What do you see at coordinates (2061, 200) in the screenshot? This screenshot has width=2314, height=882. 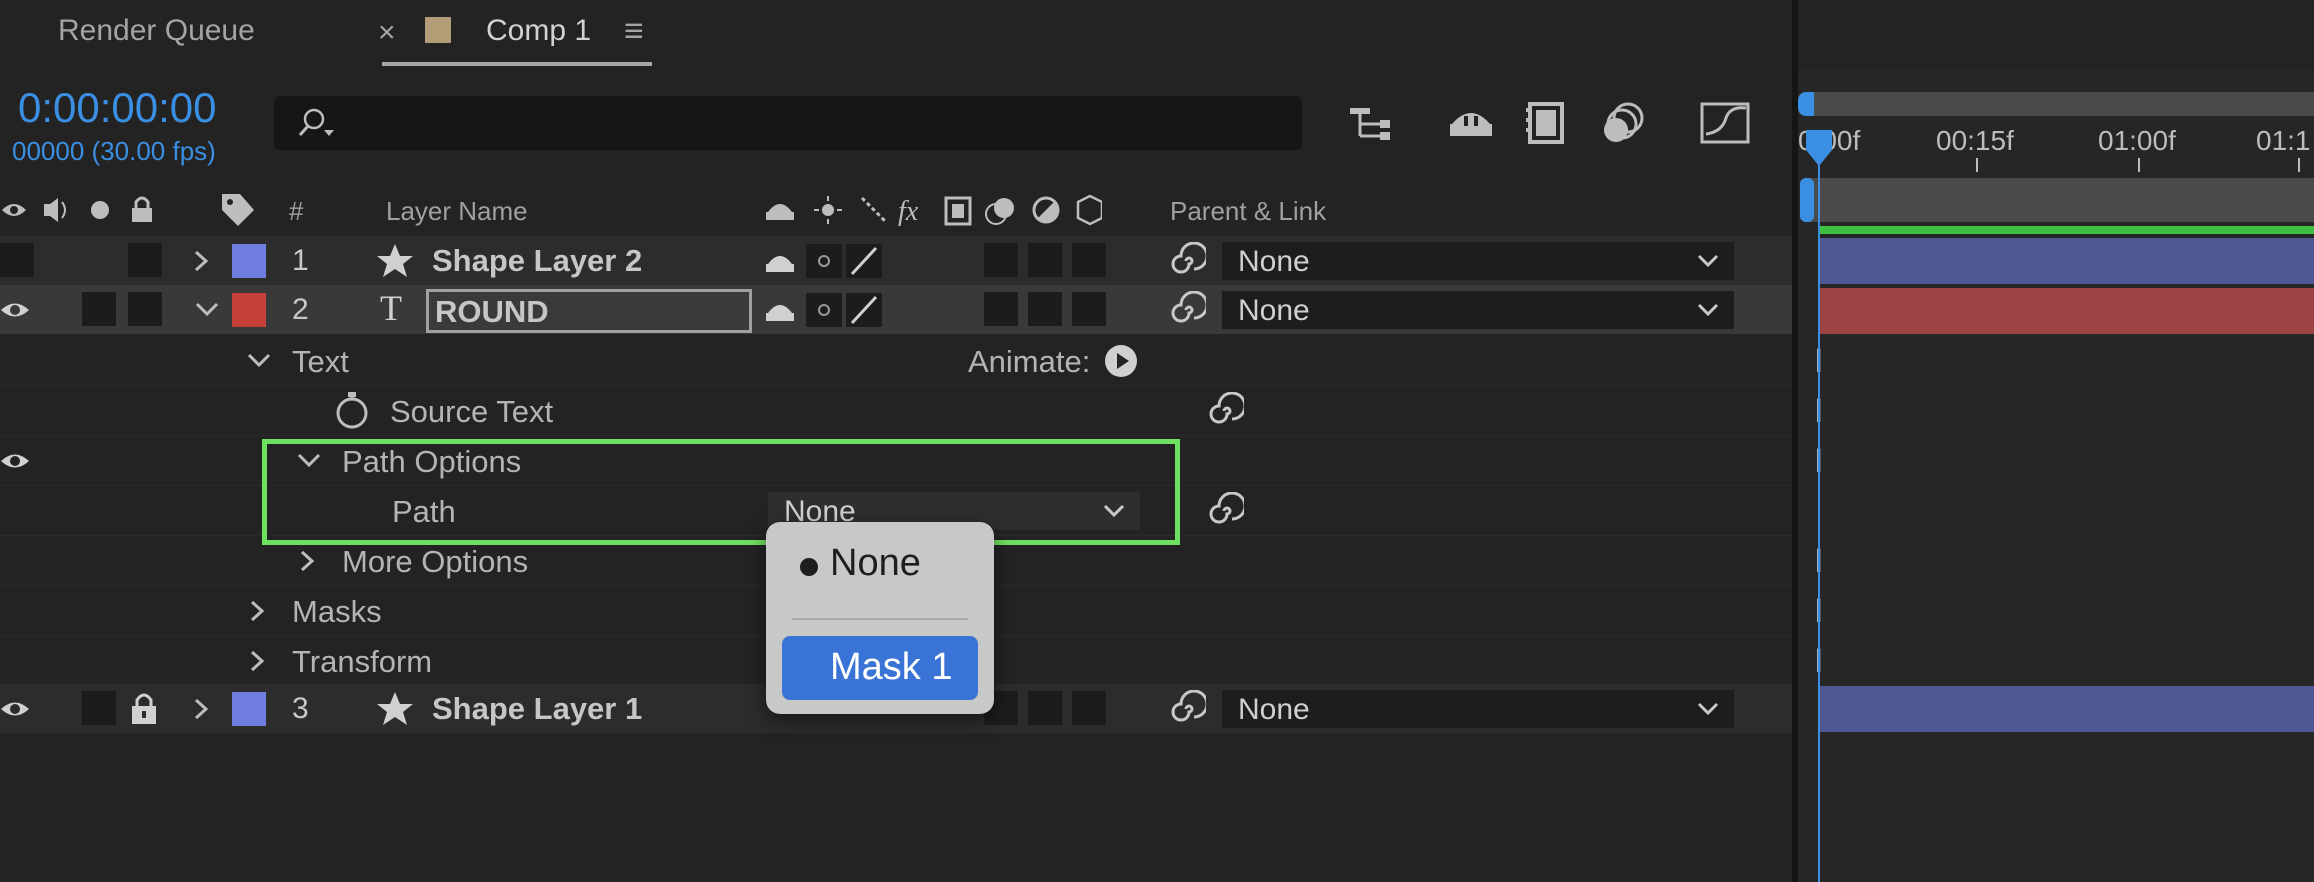 I see `comp-navigator-bar` at bounding box center [2061, 200].